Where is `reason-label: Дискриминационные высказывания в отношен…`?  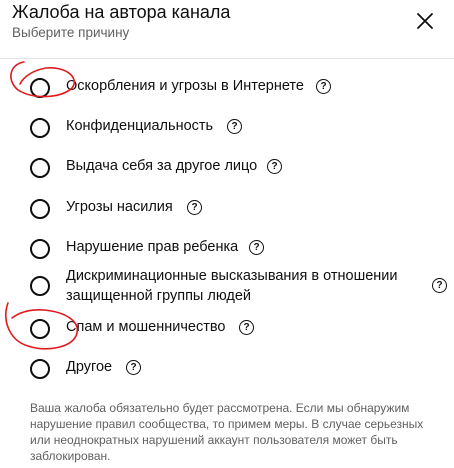 reason-label: Дискриминационные высказывания в отношен… is located at coordinates (232, 286).